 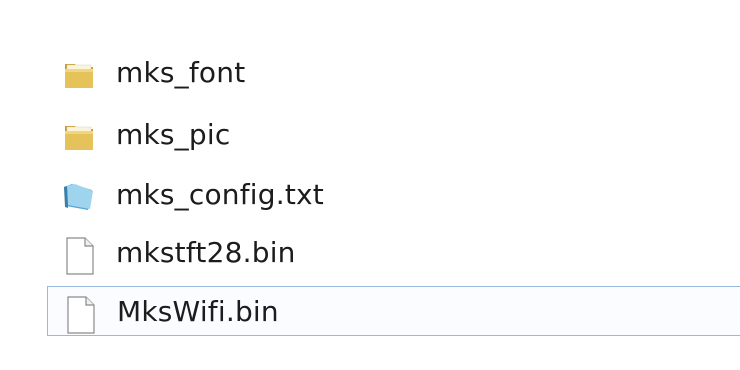 What do you see at coordinates (220, 194) in the screenshot?
I see `file-name: mks_config.txt` at bounding box center [220, 194].